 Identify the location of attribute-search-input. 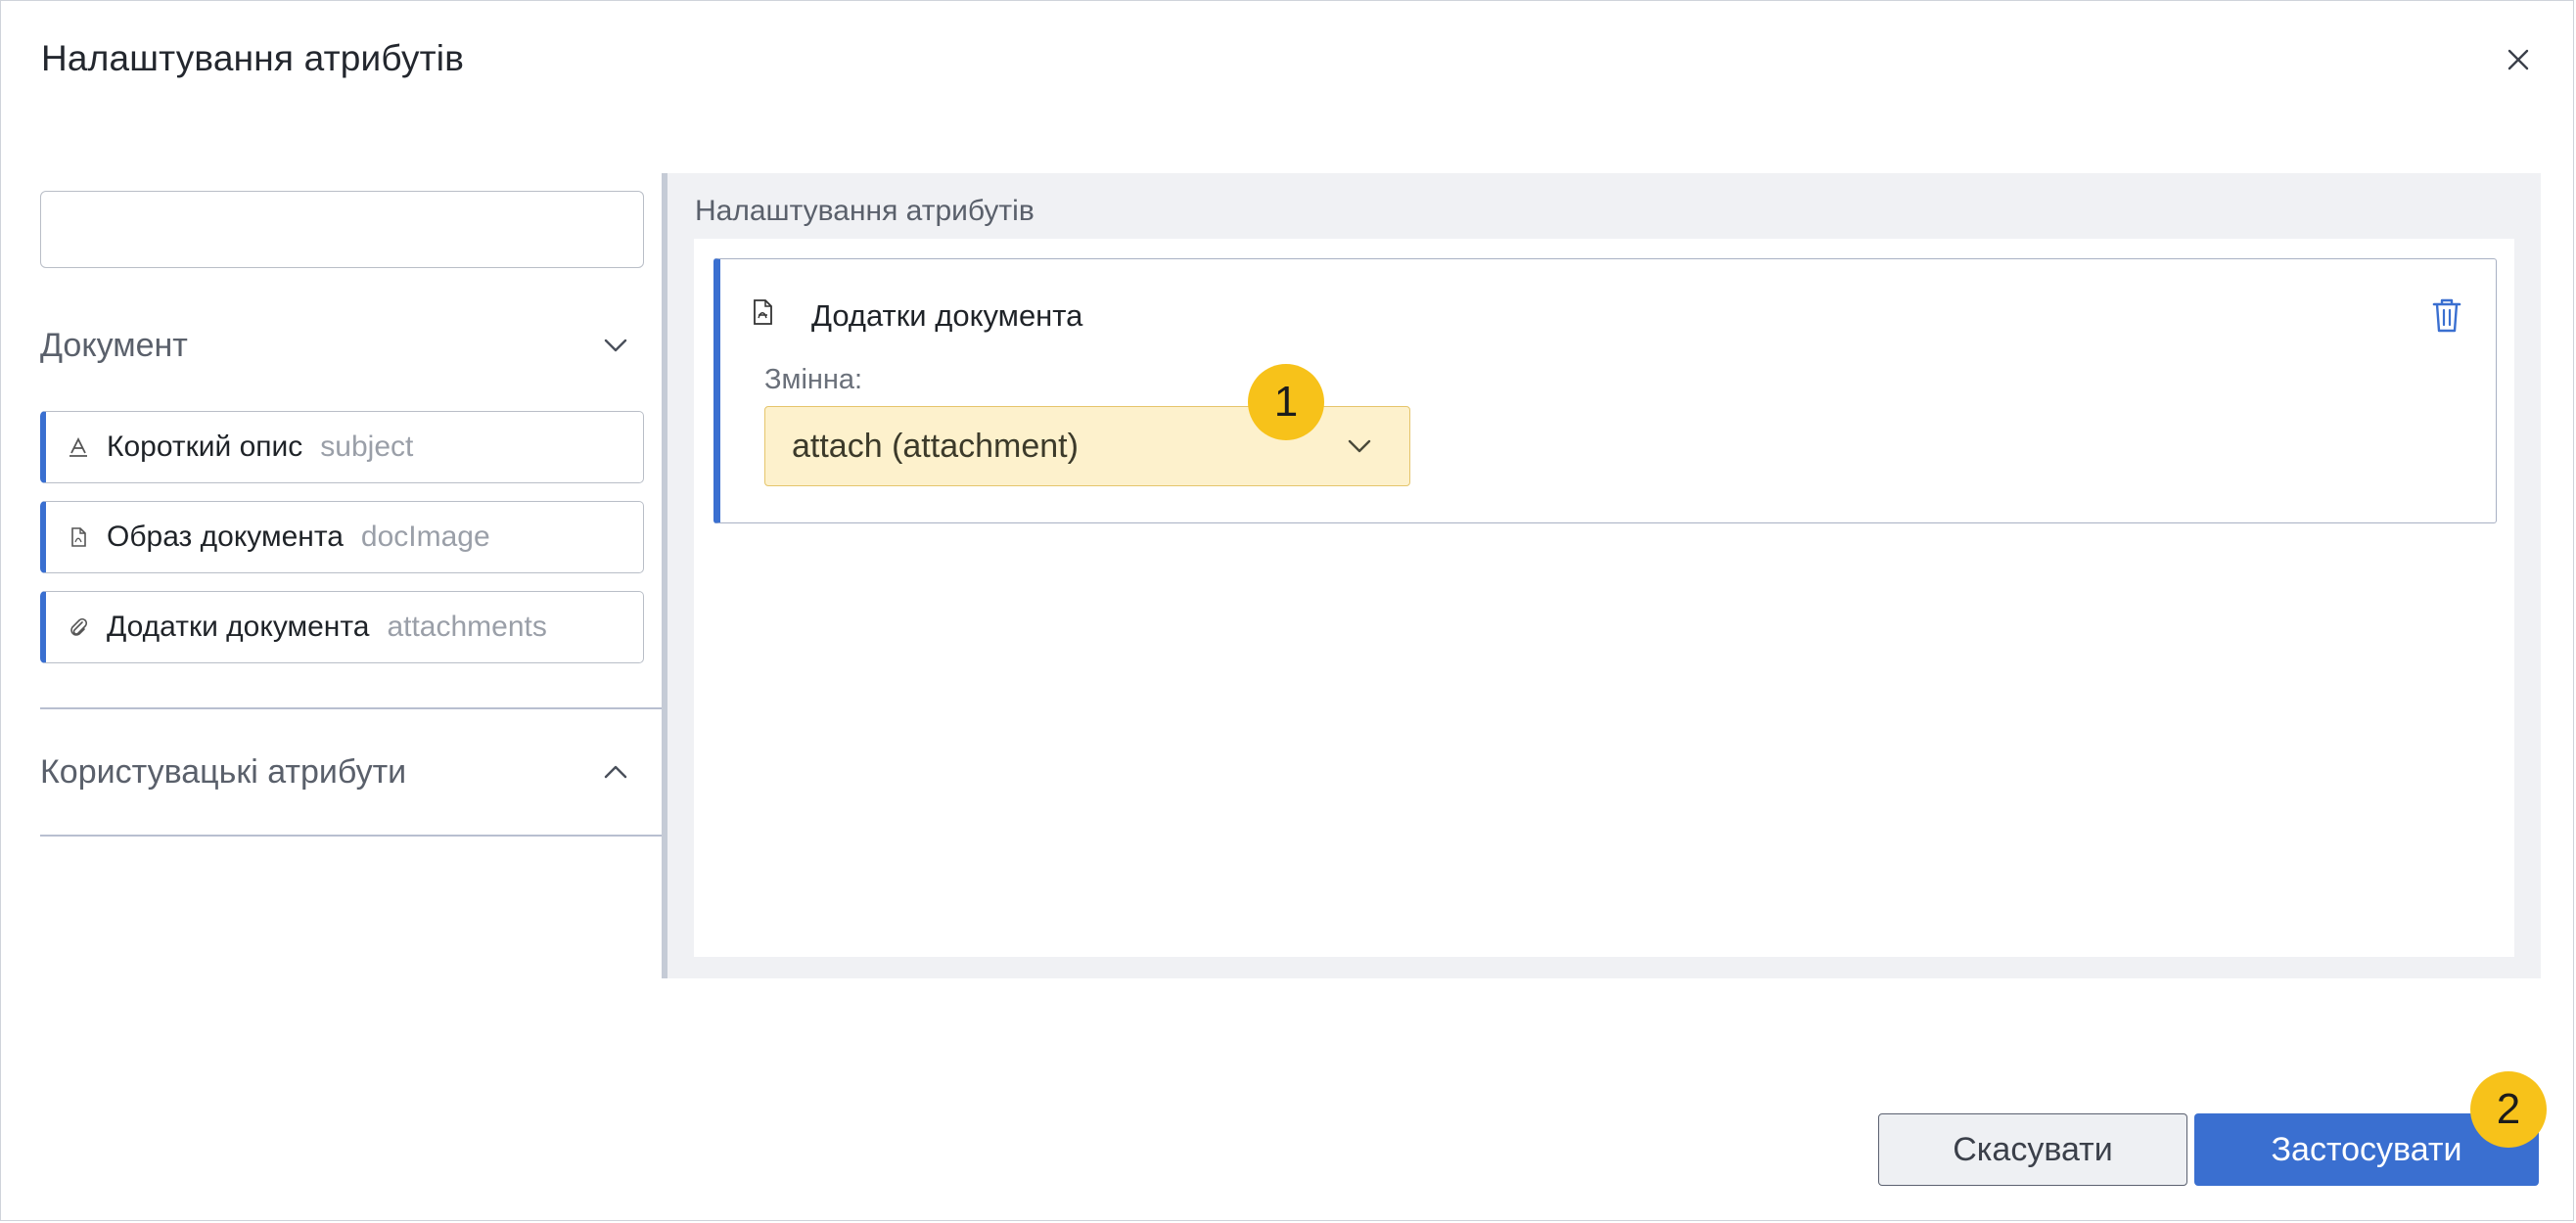
(342, 229).